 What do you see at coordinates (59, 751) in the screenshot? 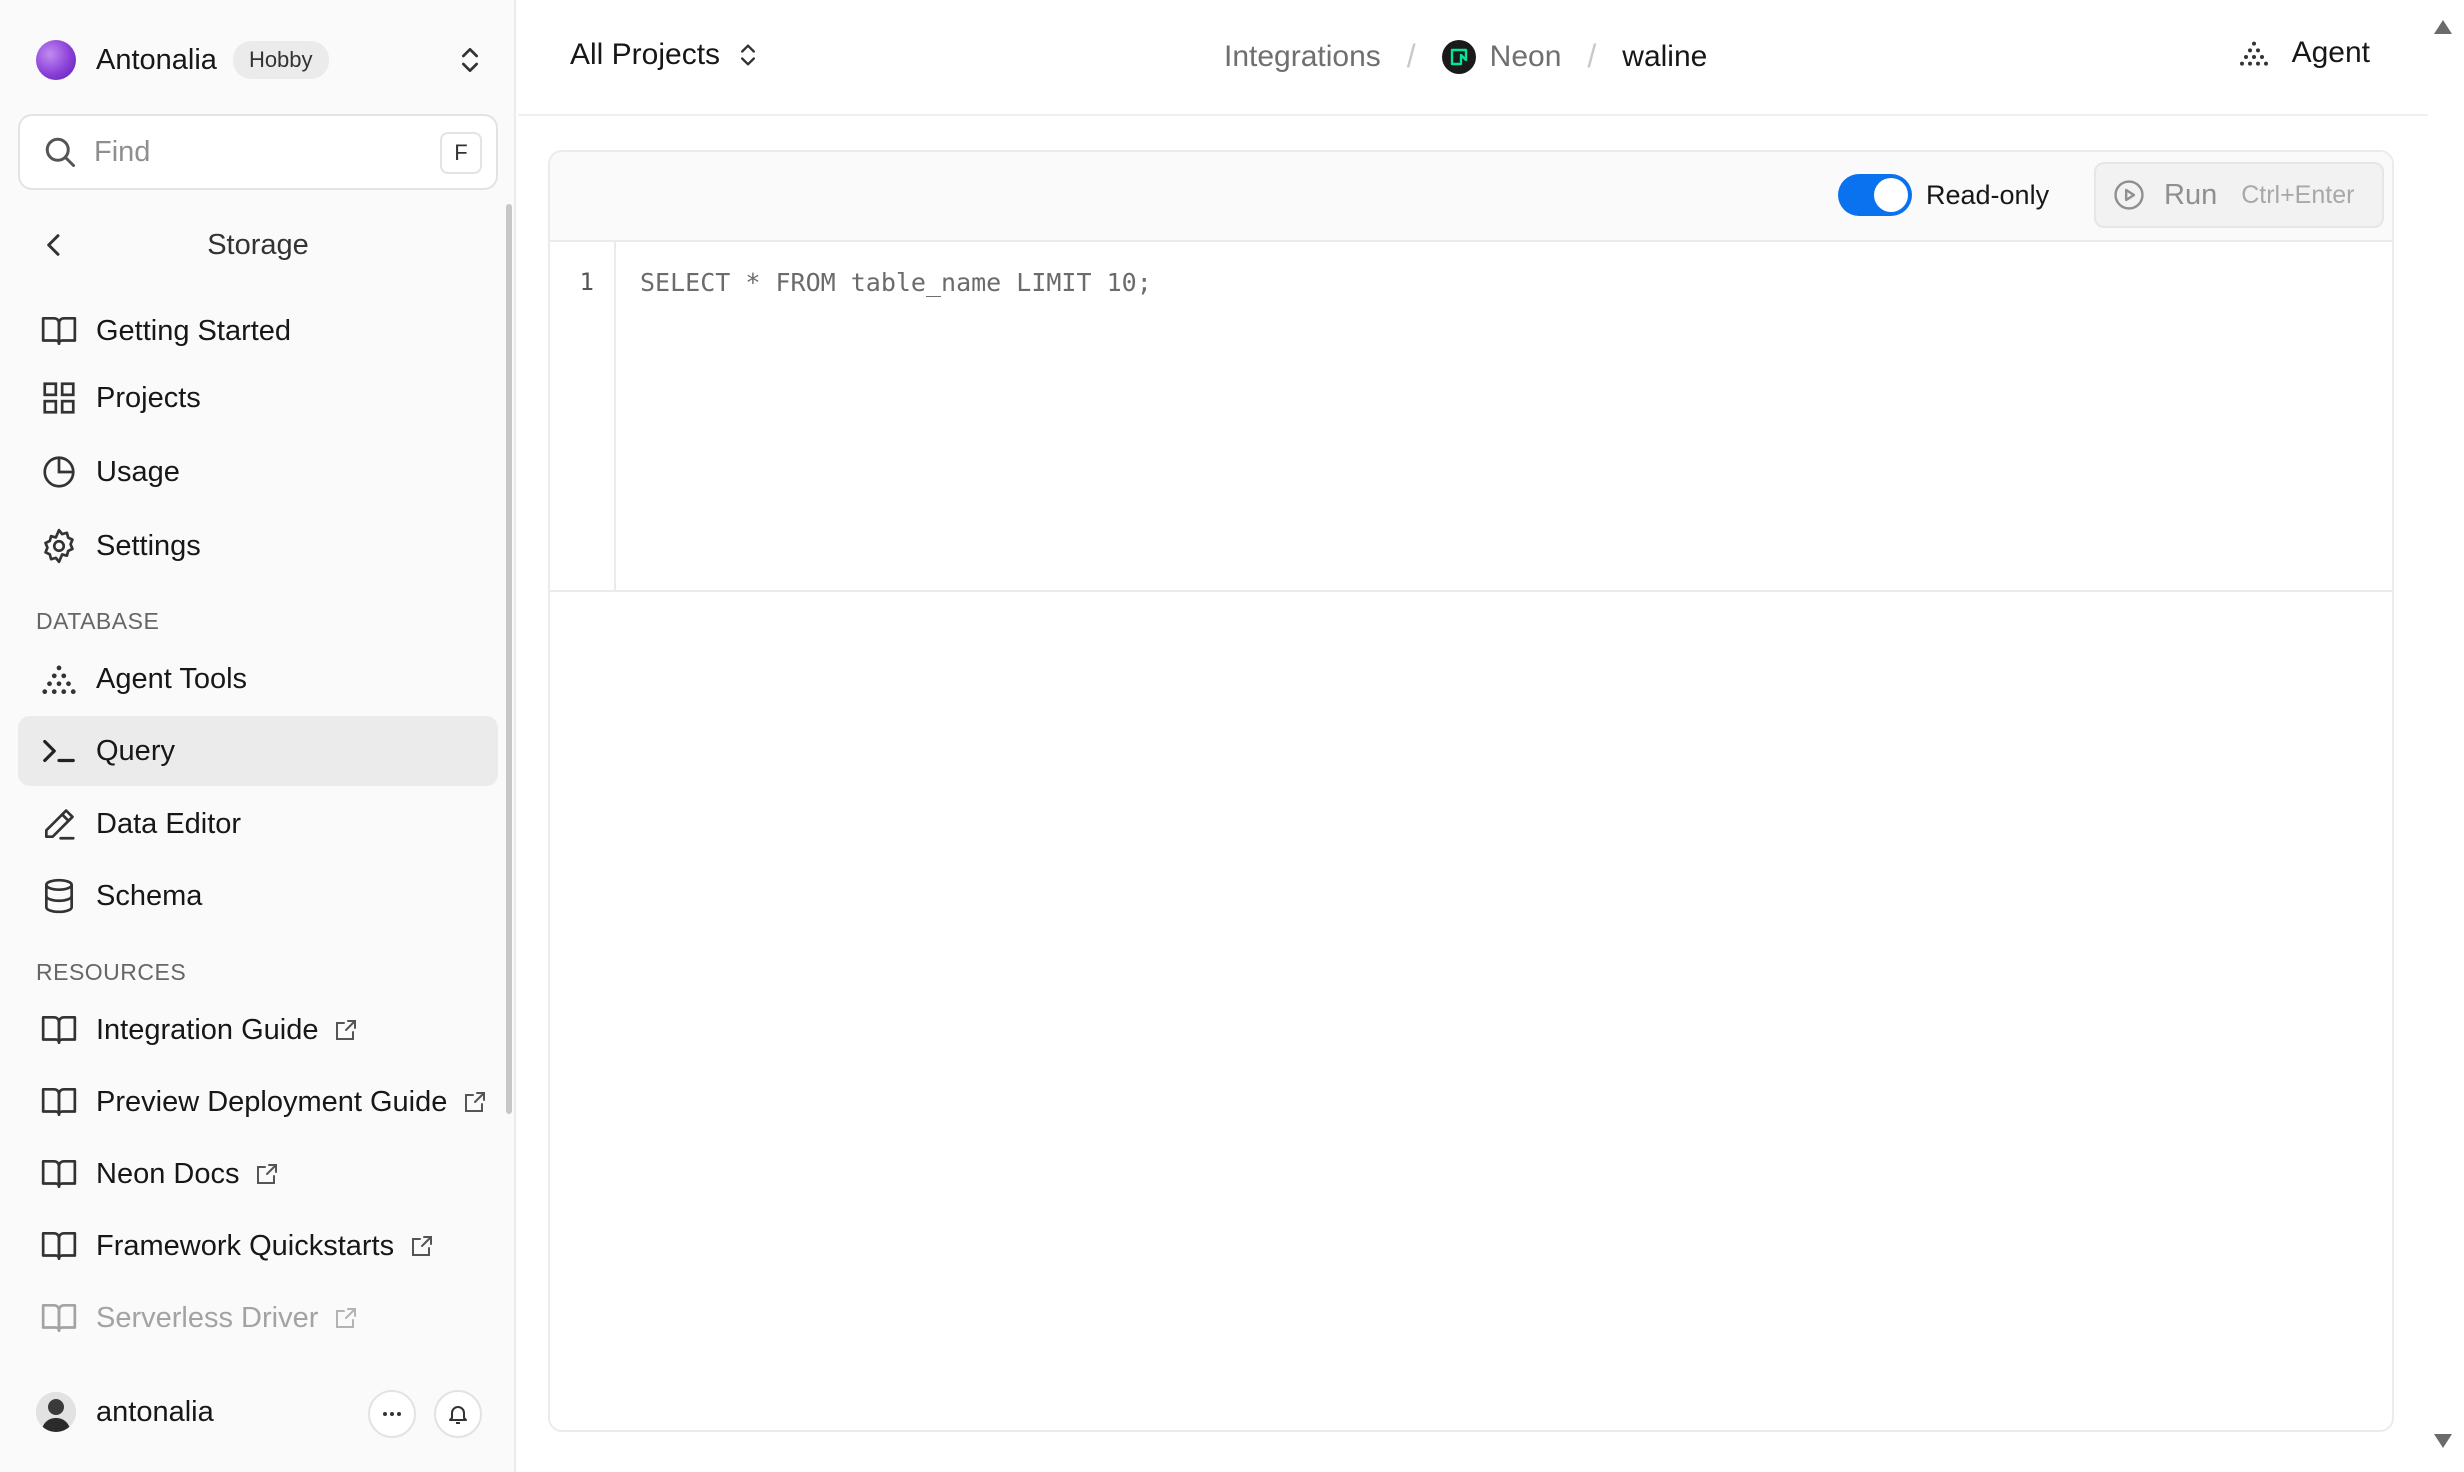
I see `terminal-icon` at bounding box center [59, 751].